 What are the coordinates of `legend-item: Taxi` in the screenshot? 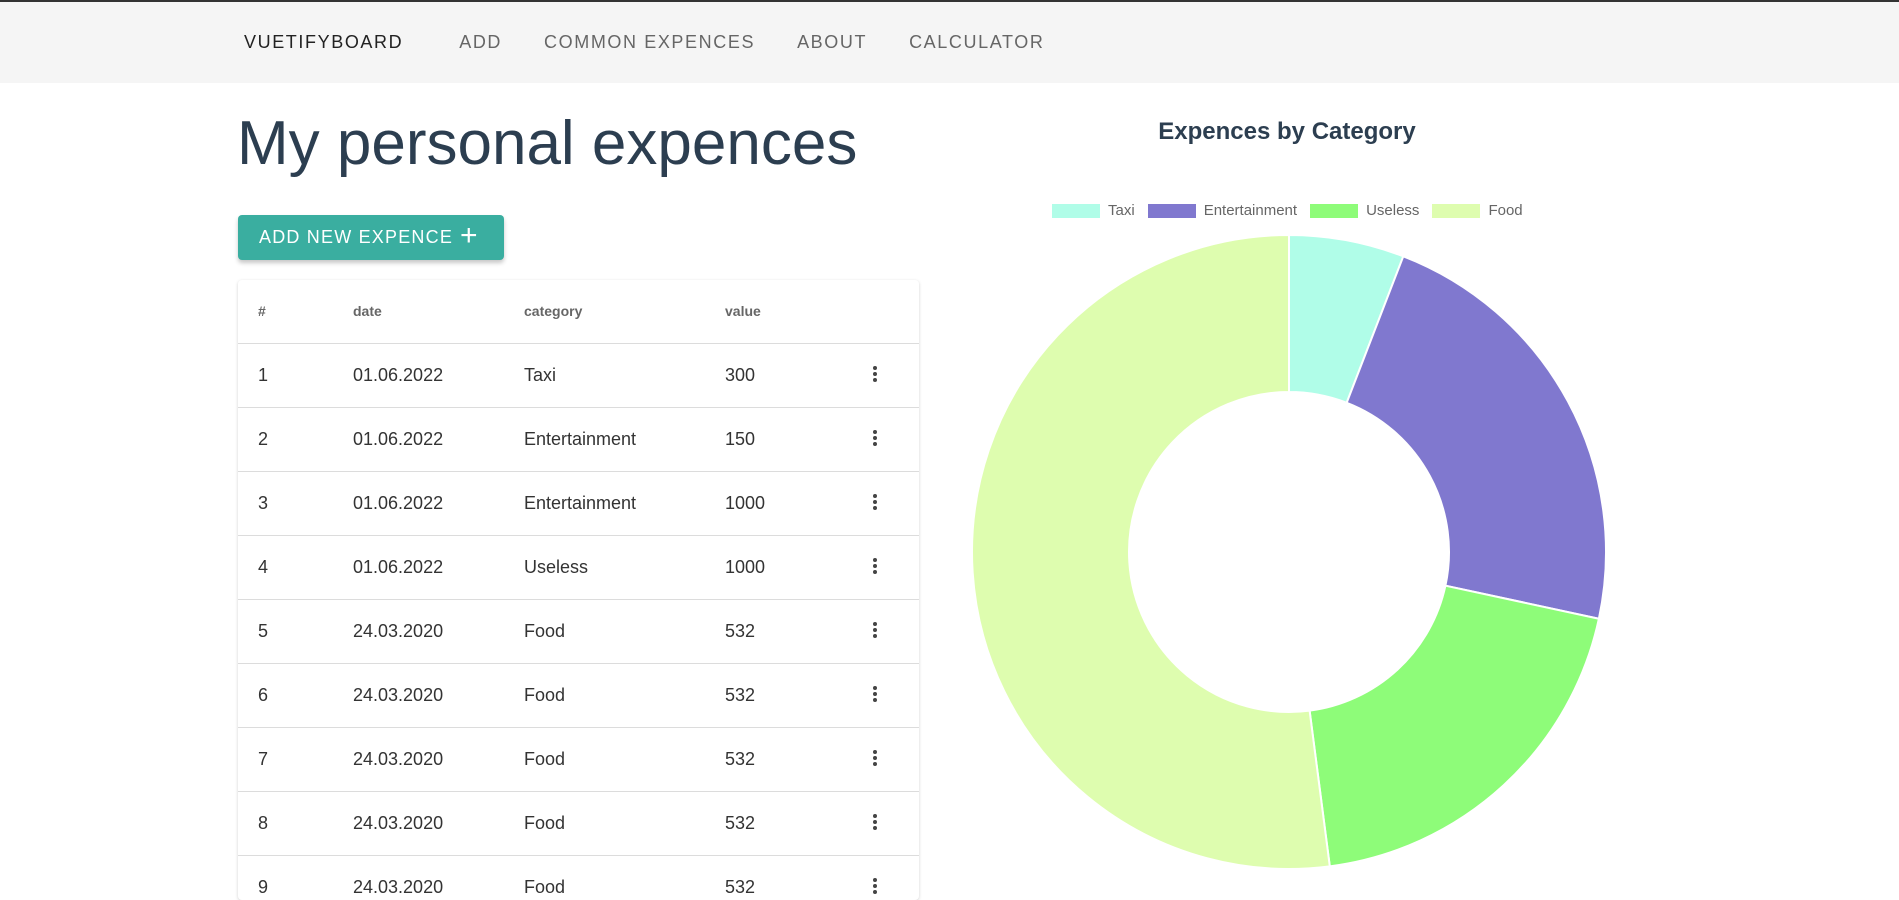 It's located at (1093, 210).